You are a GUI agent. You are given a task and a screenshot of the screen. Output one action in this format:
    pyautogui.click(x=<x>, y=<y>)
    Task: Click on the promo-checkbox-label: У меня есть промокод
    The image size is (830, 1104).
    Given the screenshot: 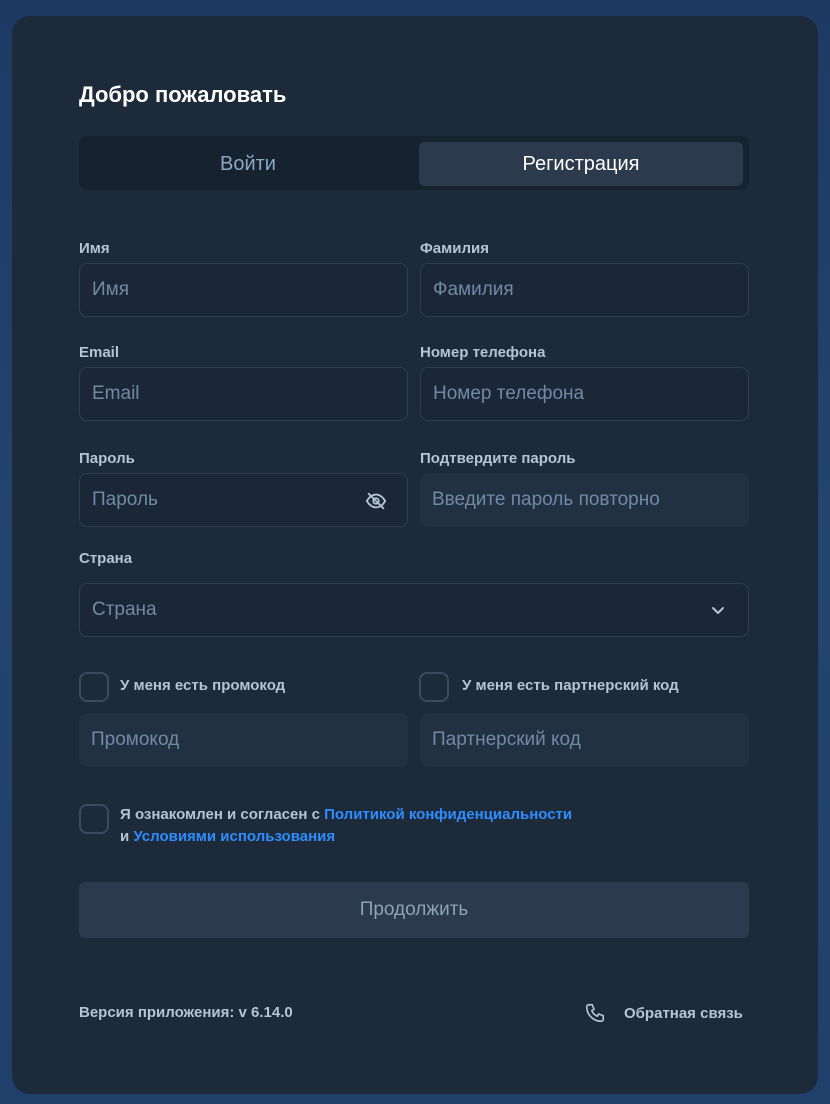 What is the action you would take?
    pyautogui.click(x=202, y=685)
    